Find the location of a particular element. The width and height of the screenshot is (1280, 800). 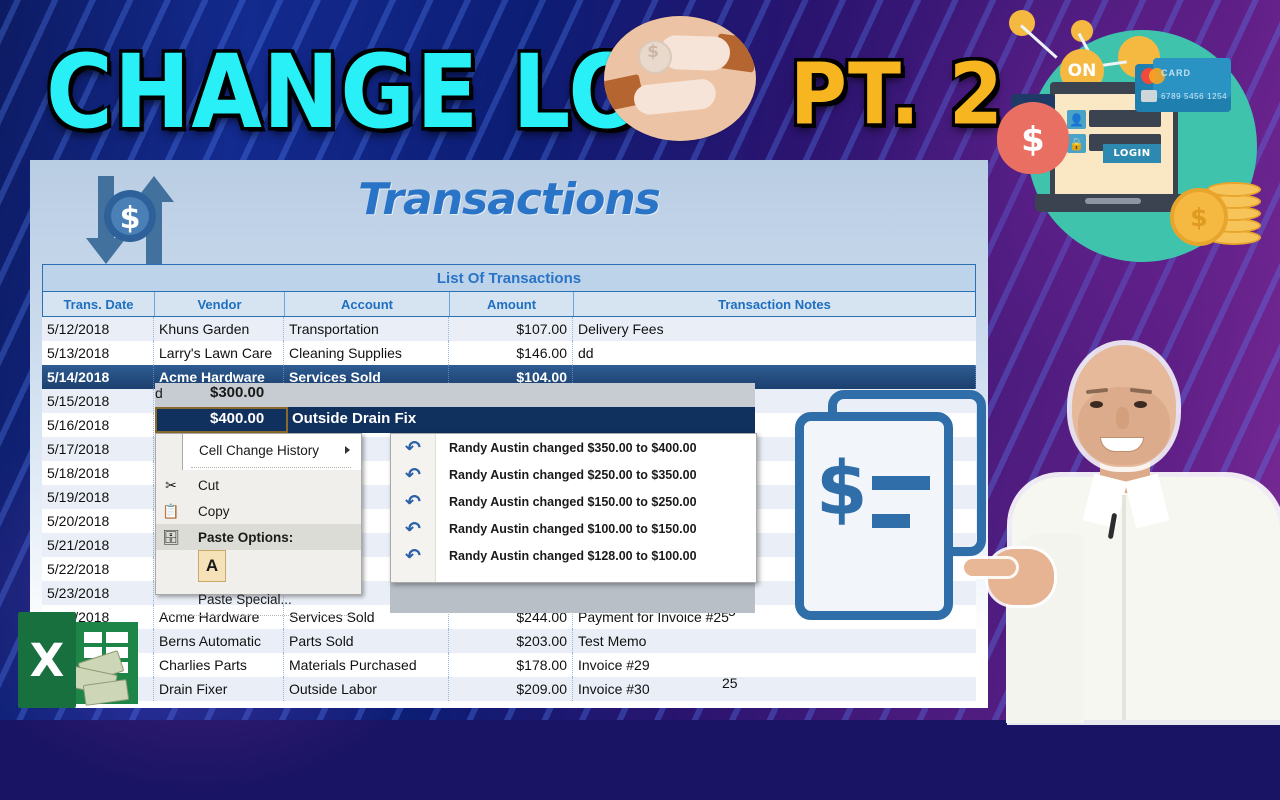

table-banner: List Of Transactions is located at coordinates (509, 278).